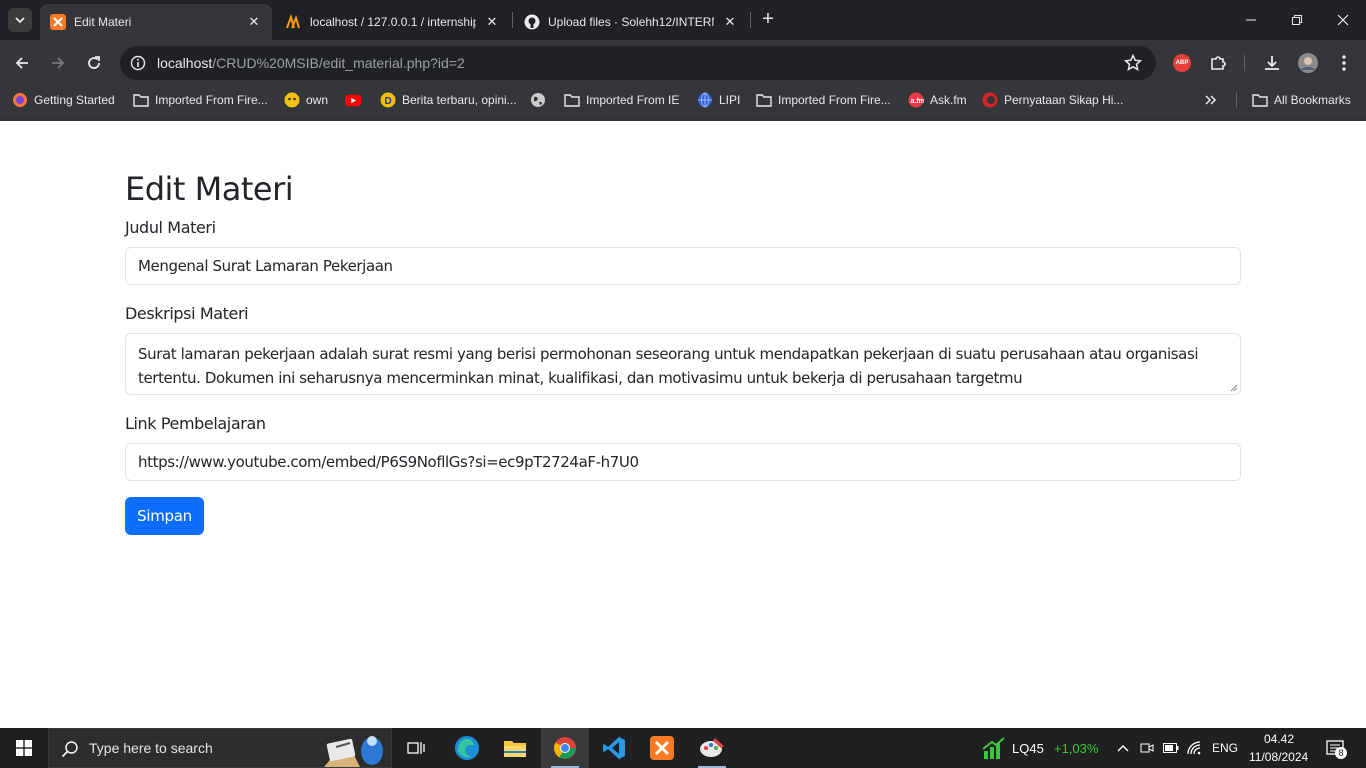  Describe the element at coordinates (185, 63) in the screenshot. I see `url-host: localhost` at that location.